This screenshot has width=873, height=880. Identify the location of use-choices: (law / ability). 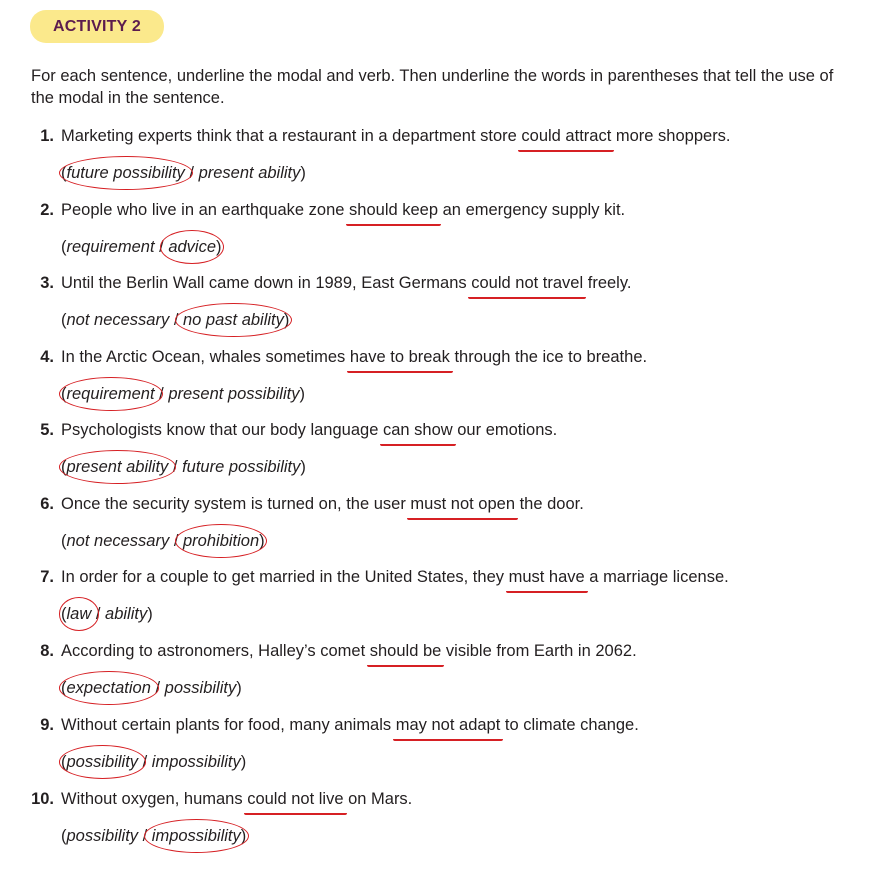
(105, 614).